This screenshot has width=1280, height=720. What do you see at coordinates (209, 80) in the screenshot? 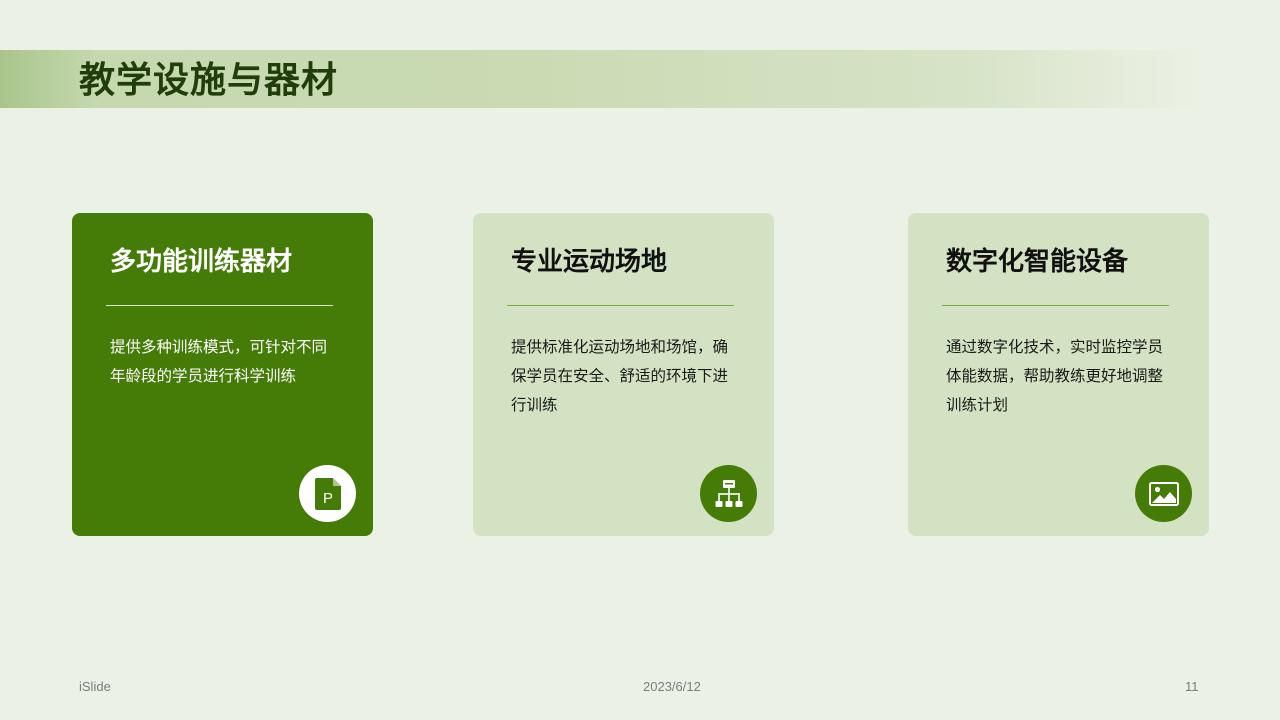
I see `page-title: 教学设施与器材` at bounding box center [209, 80].